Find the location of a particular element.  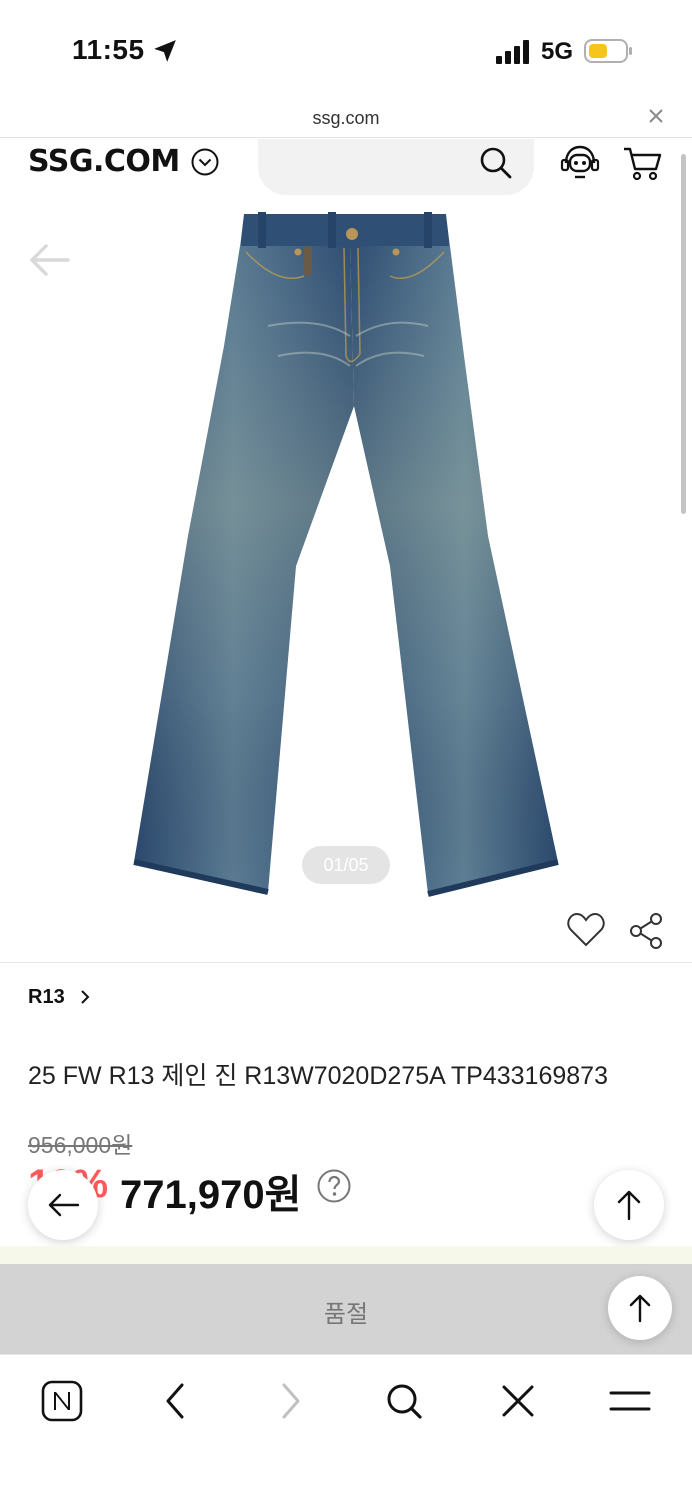

search-input is located at coordinates (396, 167).